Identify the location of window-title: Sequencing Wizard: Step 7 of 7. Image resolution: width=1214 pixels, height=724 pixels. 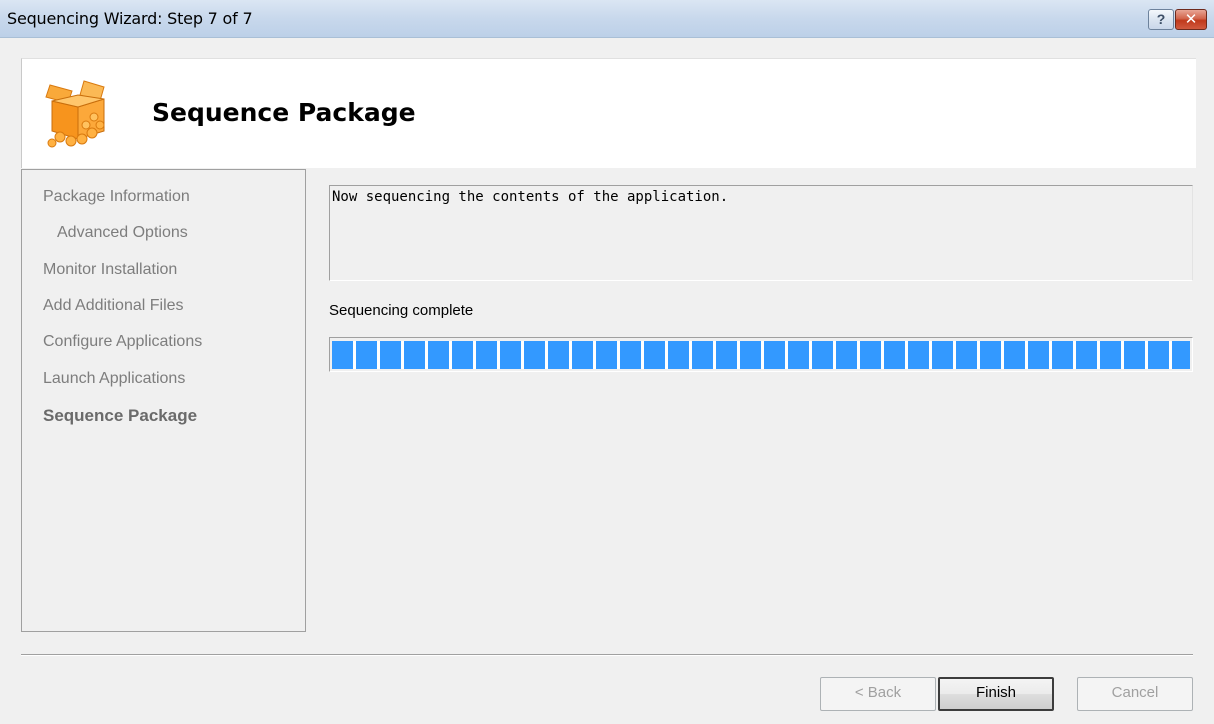
(130, 18).